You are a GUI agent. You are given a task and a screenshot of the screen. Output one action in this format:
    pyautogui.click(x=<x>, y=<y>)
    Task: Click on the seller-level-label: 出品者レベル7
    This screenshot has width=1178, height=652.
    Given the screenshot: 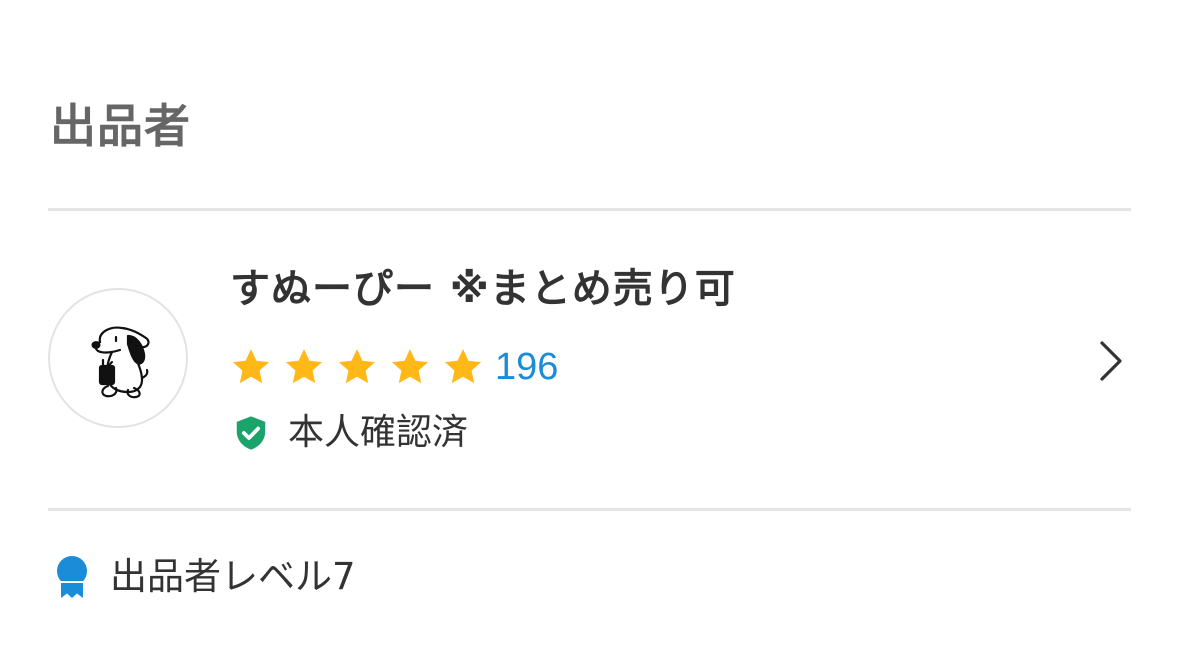 What is the action you would take?
    pyautogui.click(x=233, y=576)
    